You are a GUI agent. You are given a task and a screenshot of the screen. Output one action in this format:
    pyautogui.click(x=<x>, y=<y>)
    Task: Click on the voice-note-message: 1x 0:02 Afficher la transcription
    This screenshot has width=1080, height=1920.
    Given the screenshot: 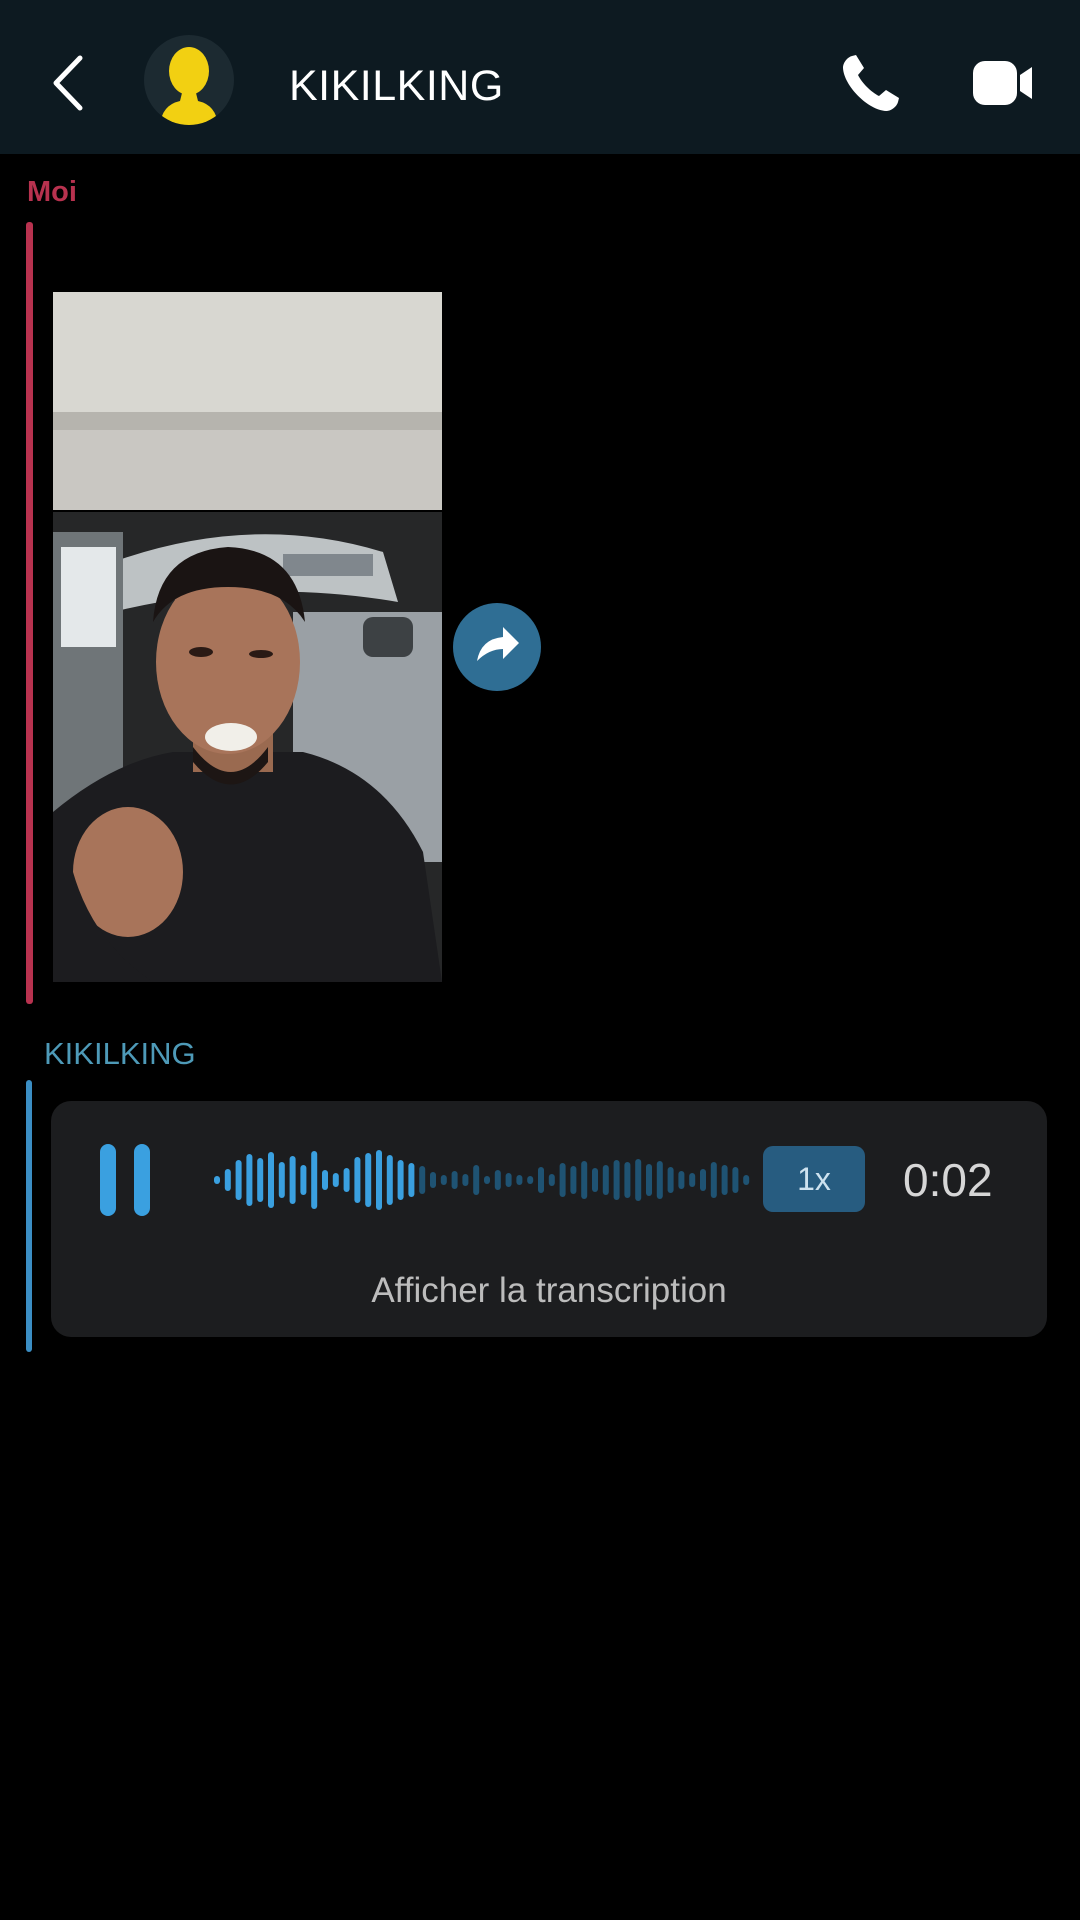 What is the action you would take?
    pyautogui.click(x=549, y=1219)
    